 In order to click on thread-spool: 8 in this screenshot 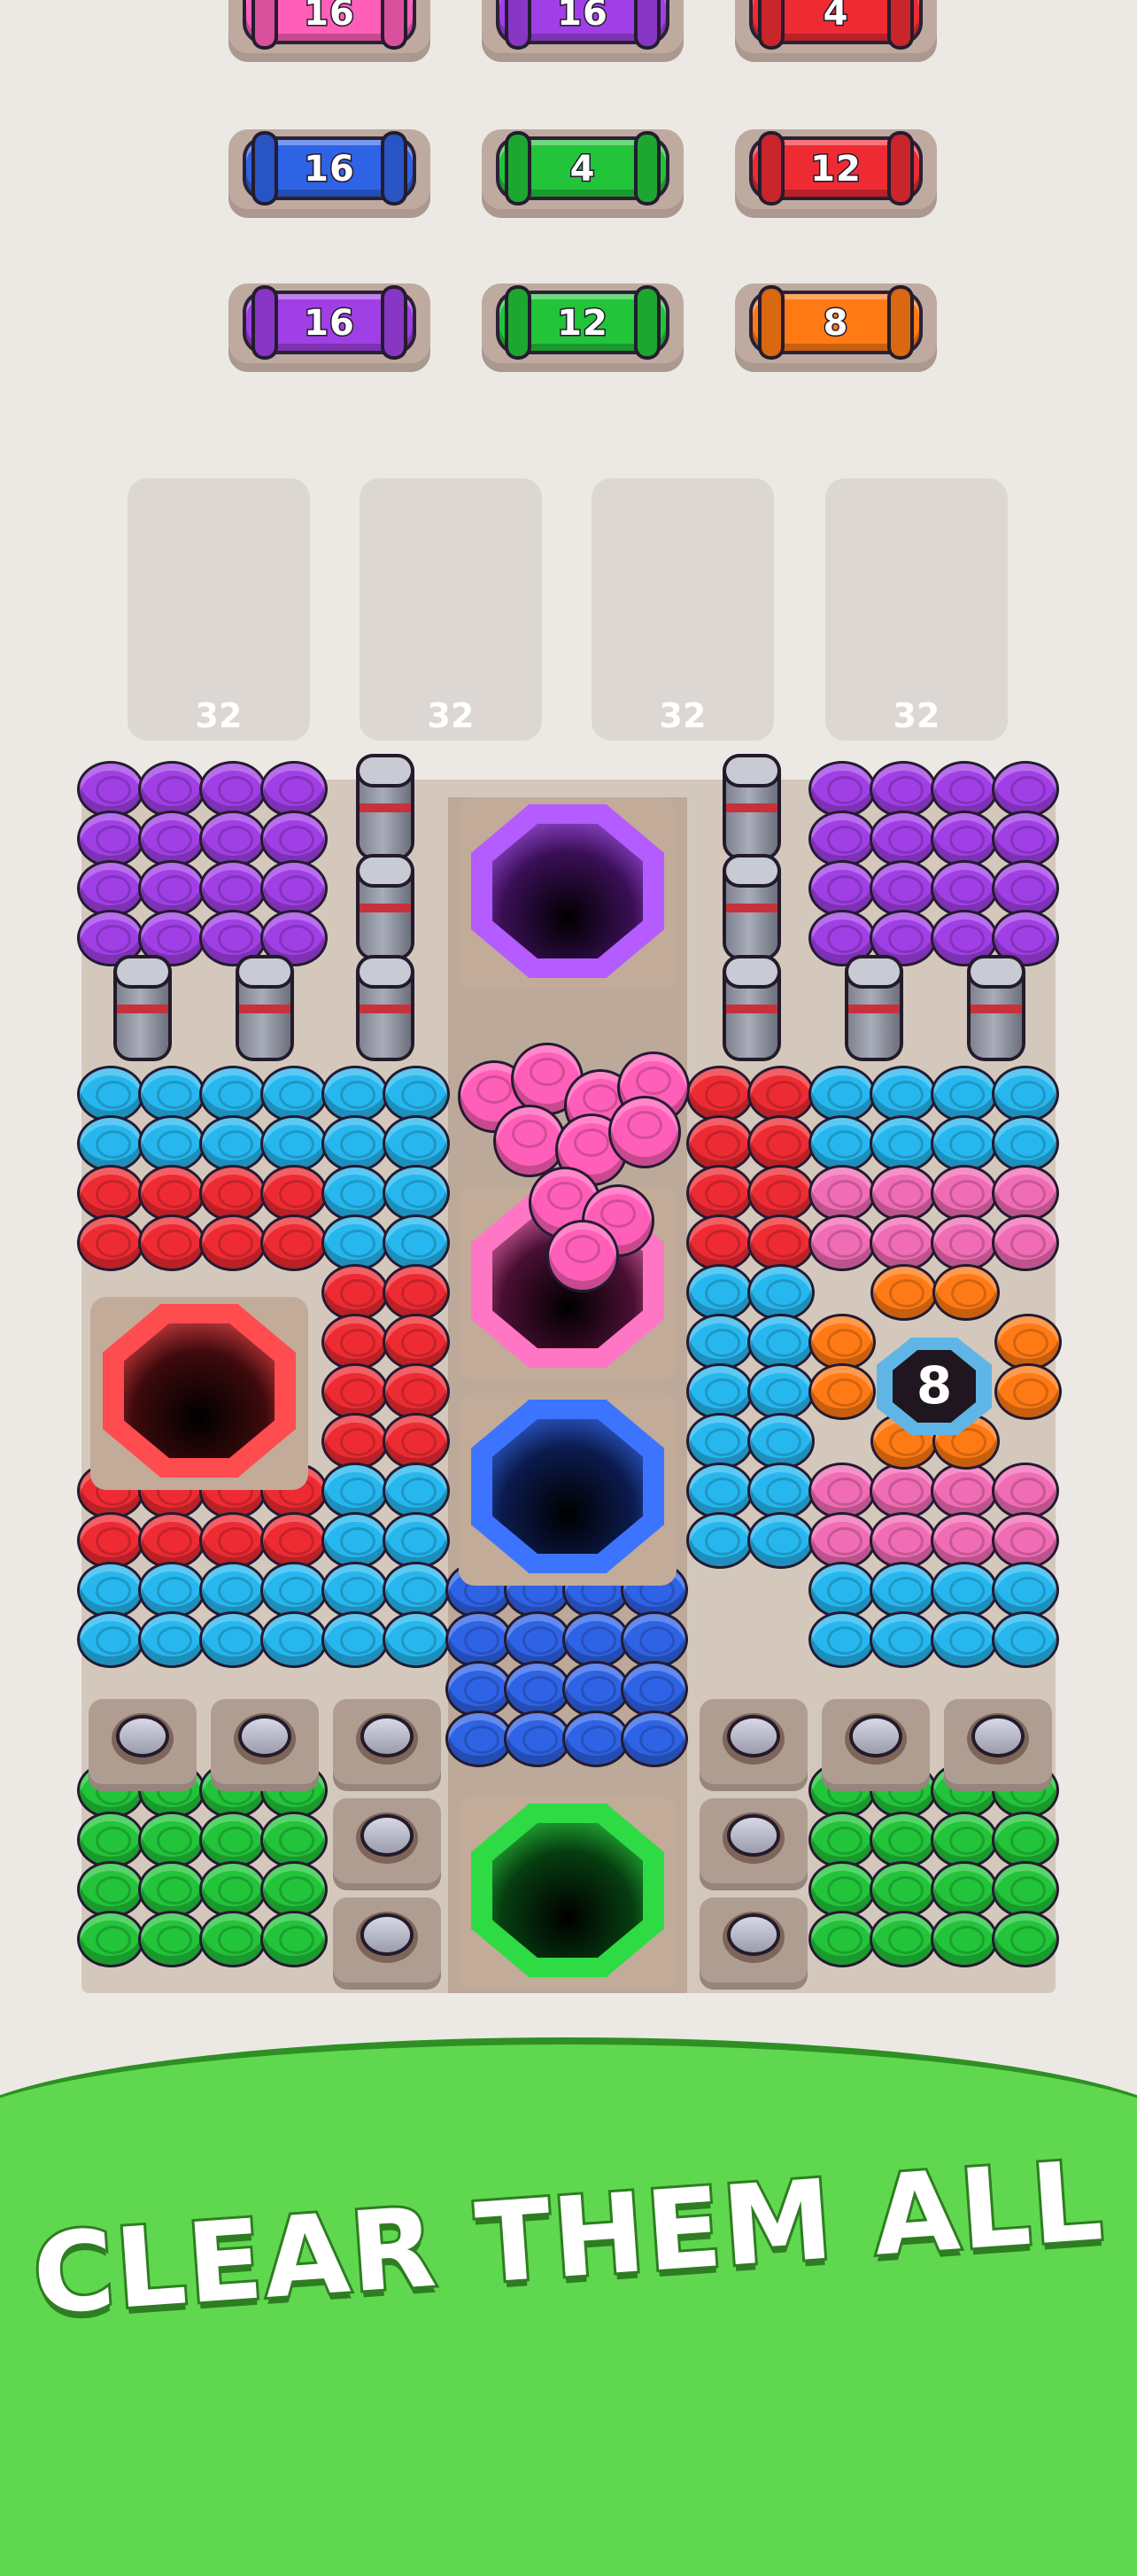, I will do `click(836, 322)`.